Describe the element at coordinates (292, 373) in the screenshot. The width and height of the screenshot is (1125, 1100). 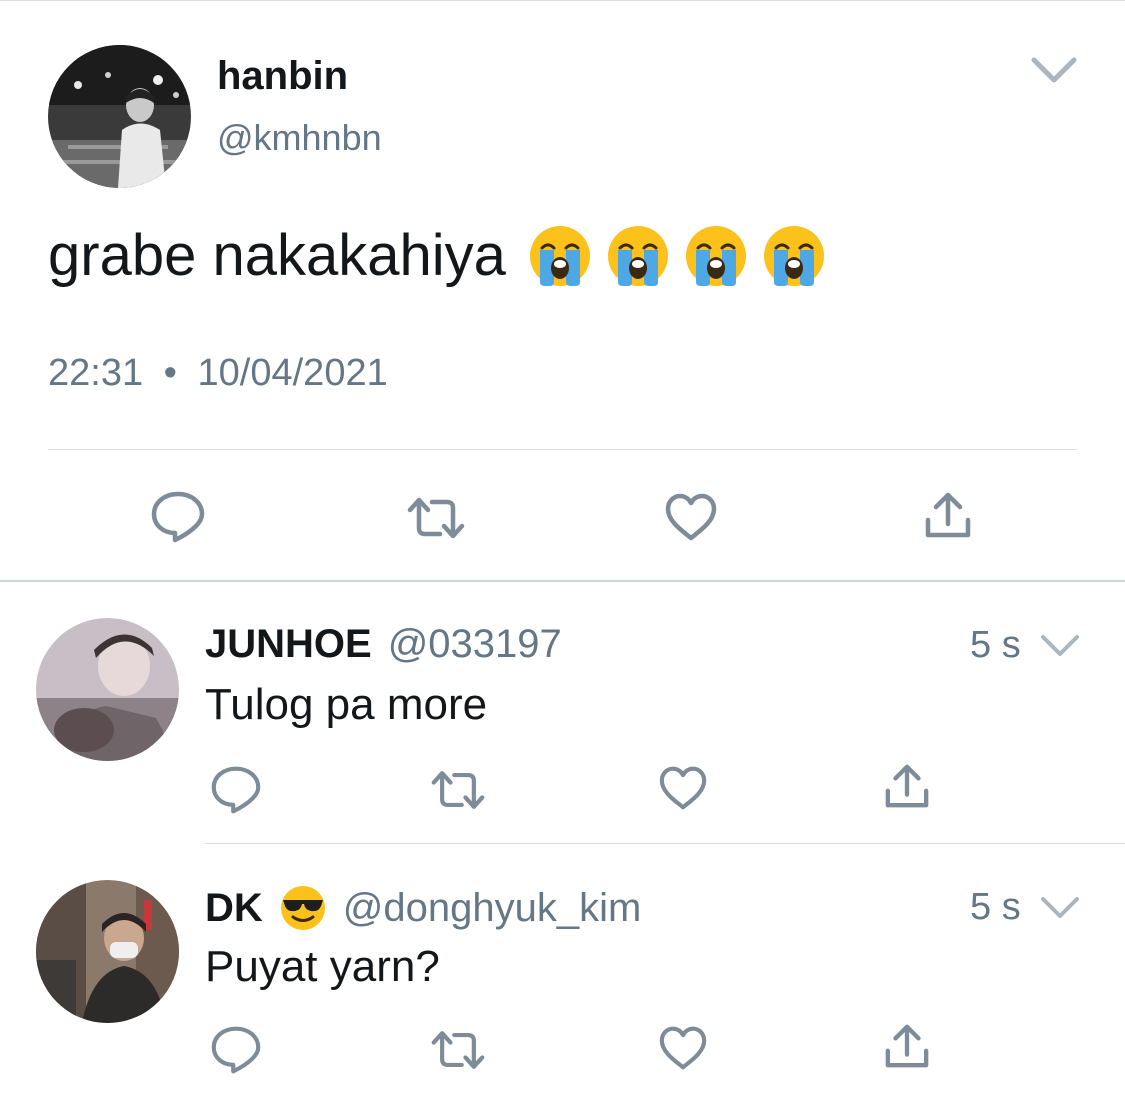
I see `tweet-date: 10/04/2021` at that location.